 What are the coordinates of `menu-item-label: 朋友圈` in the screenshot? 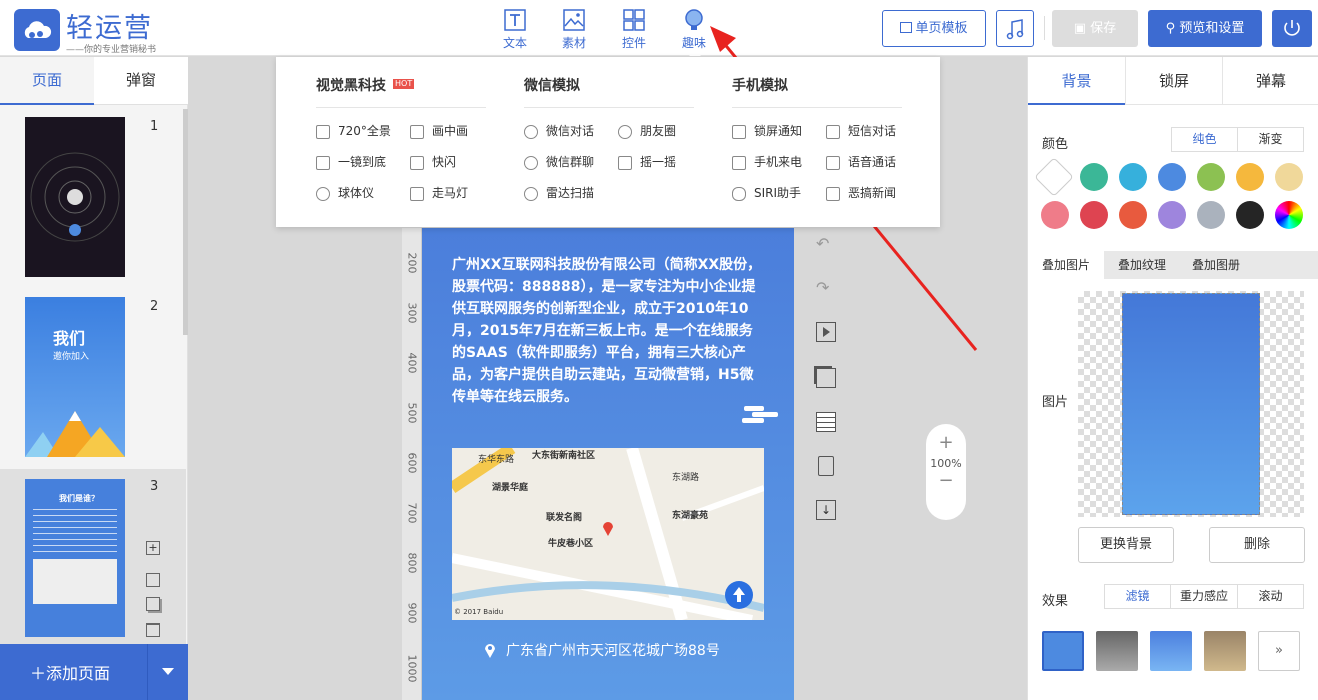 It's located at (658, 131).